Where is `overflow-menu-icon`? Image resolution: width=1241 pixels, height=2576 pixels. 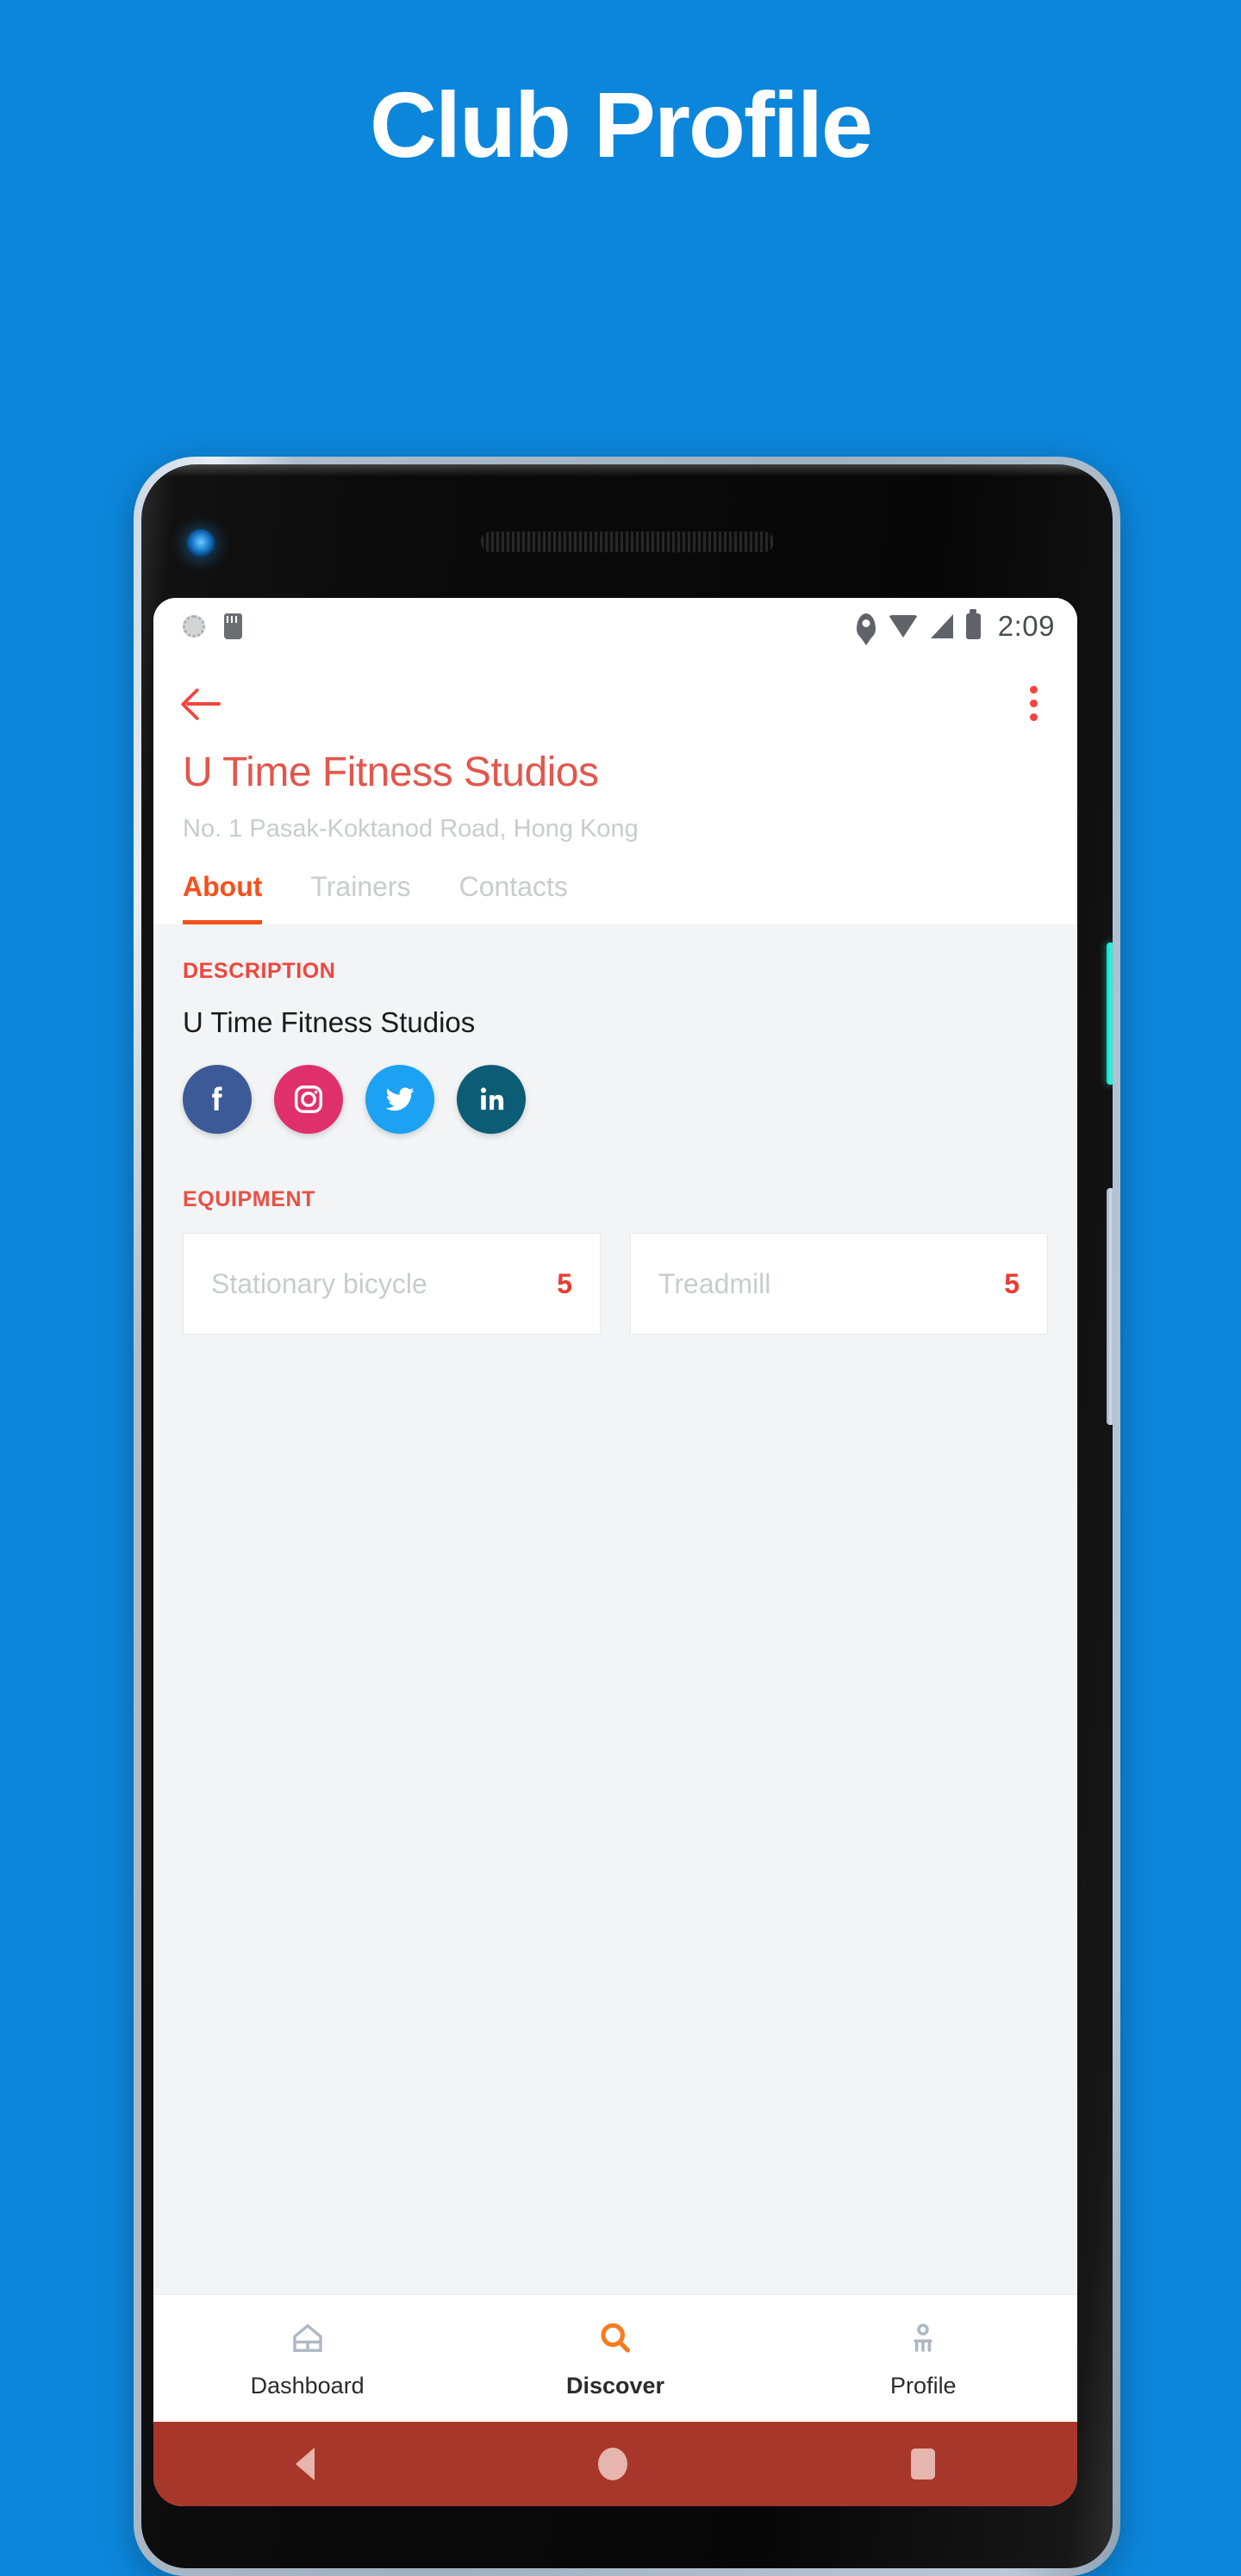
overflow-menu-icon is located at coordinates (1033, 703).